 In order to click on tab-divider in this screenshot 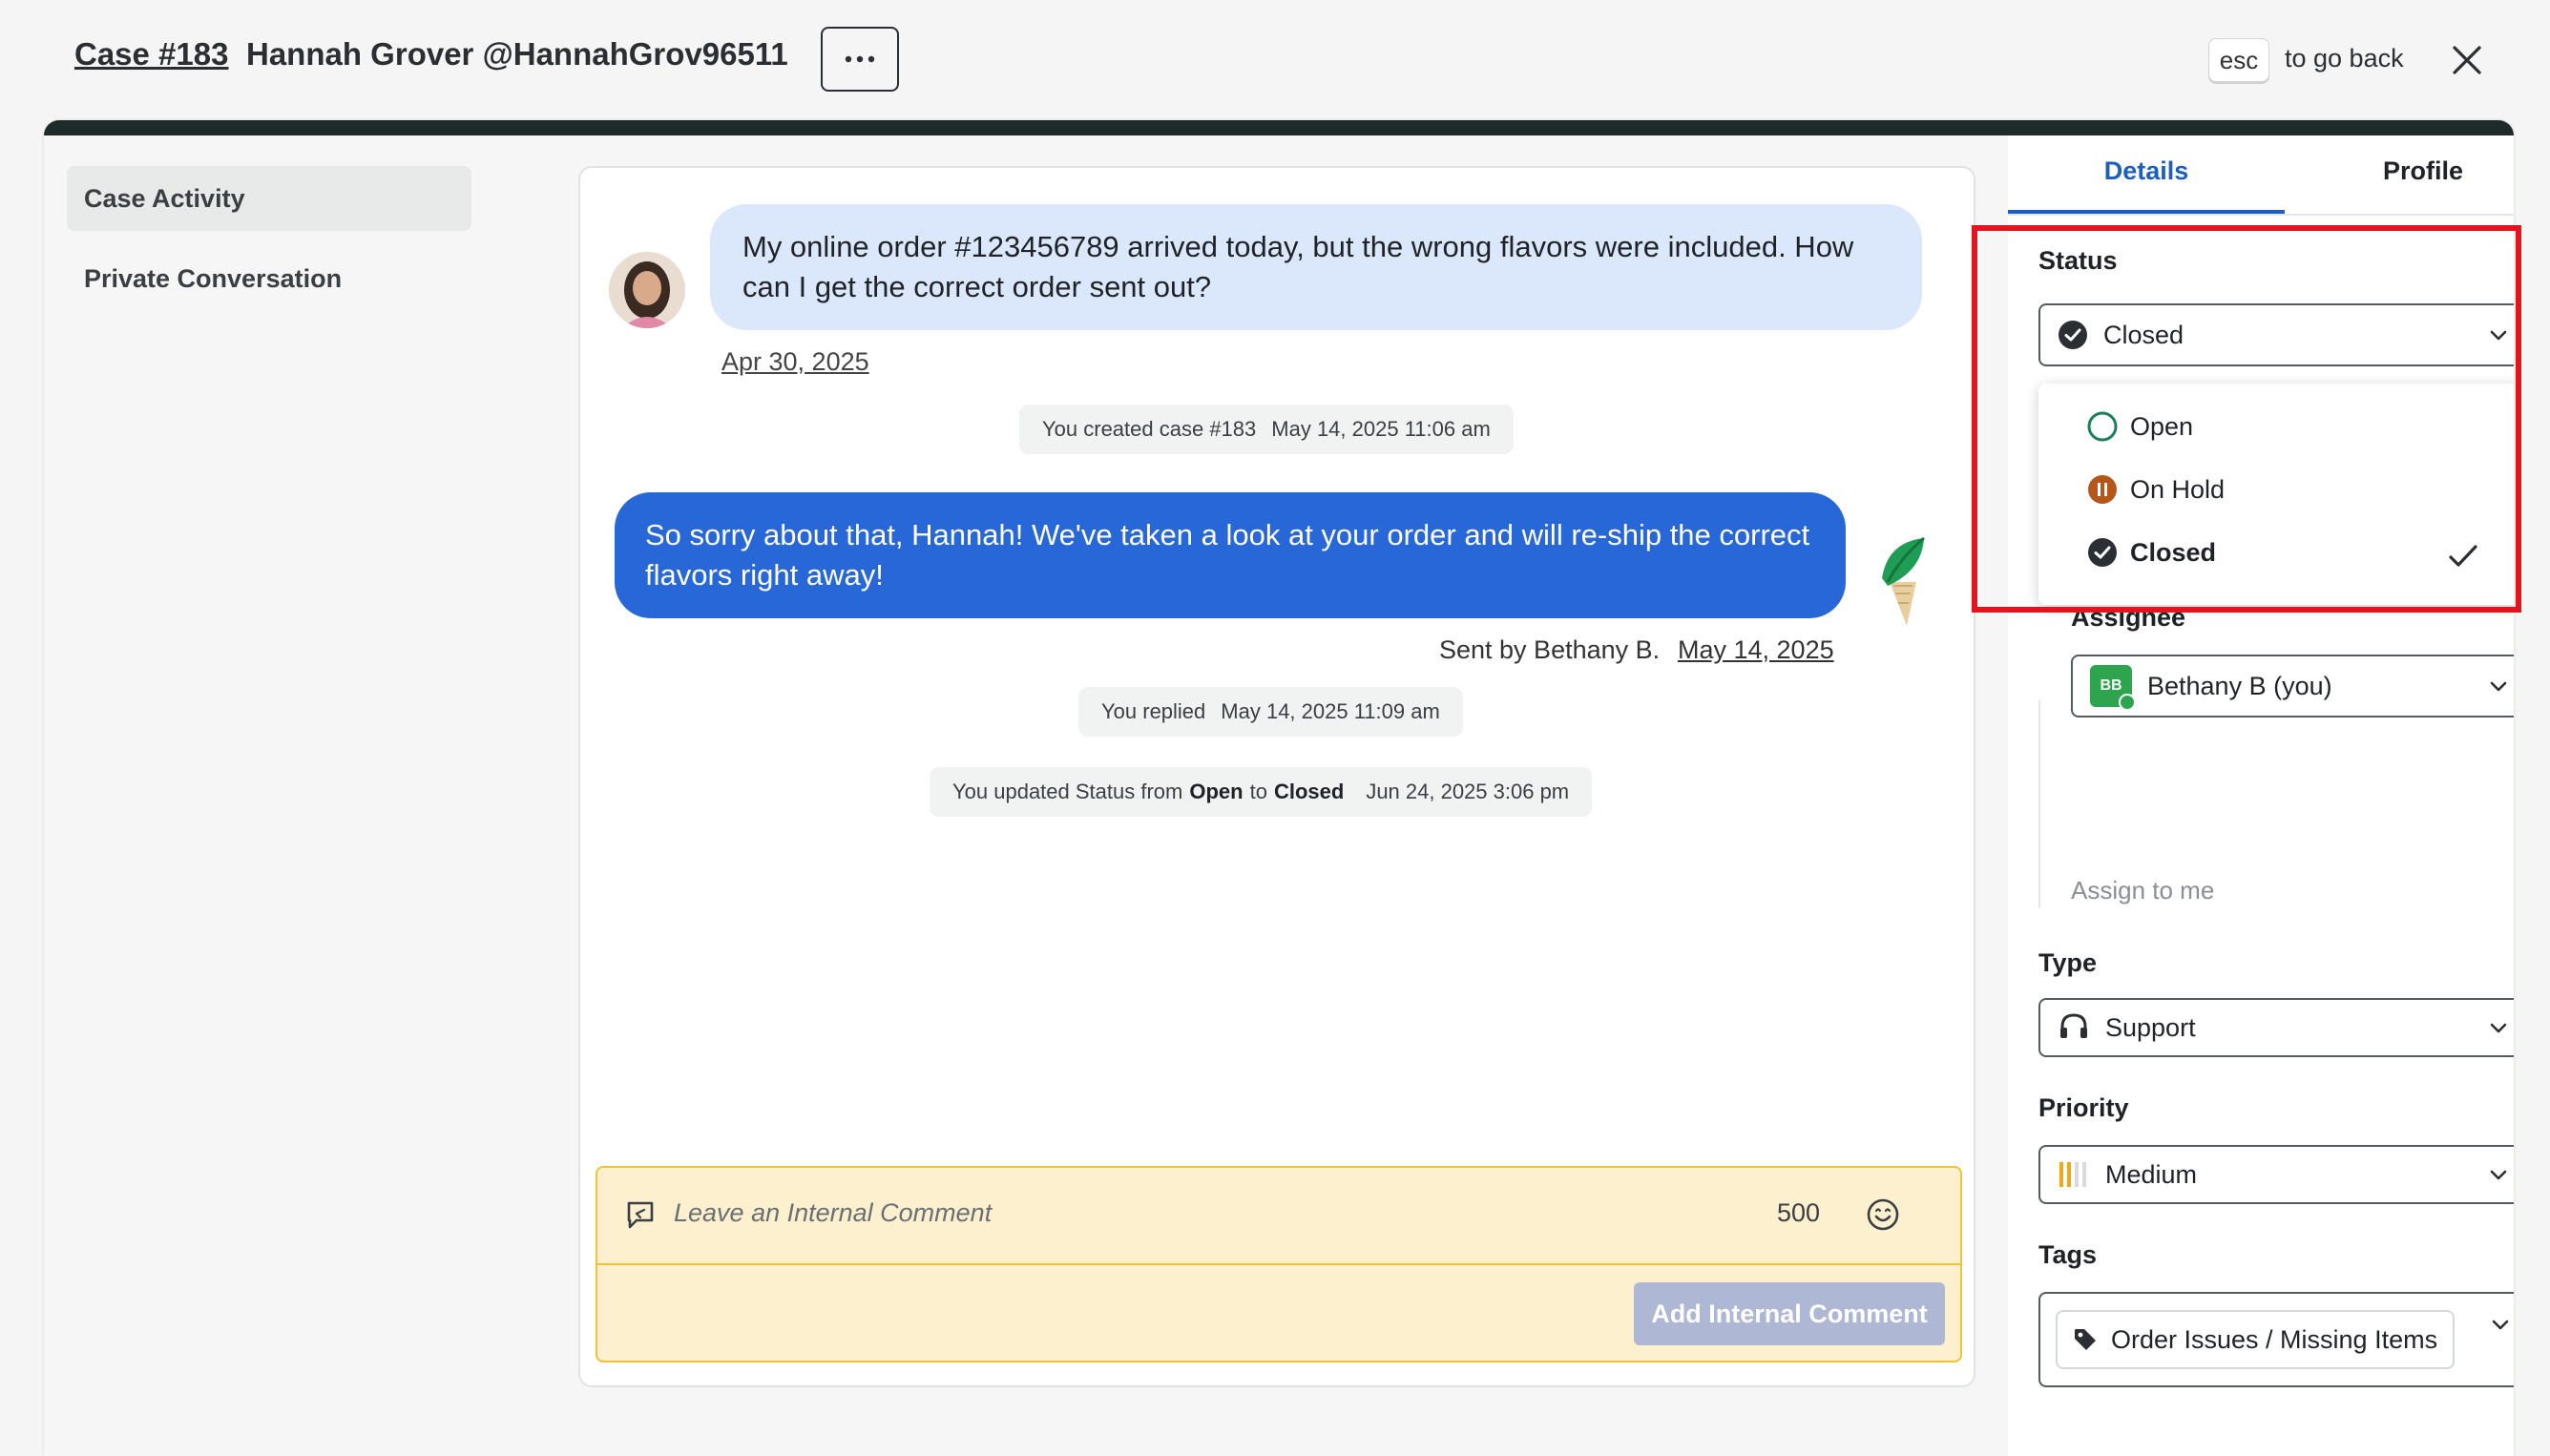, I will do `click(2261, 215)`.